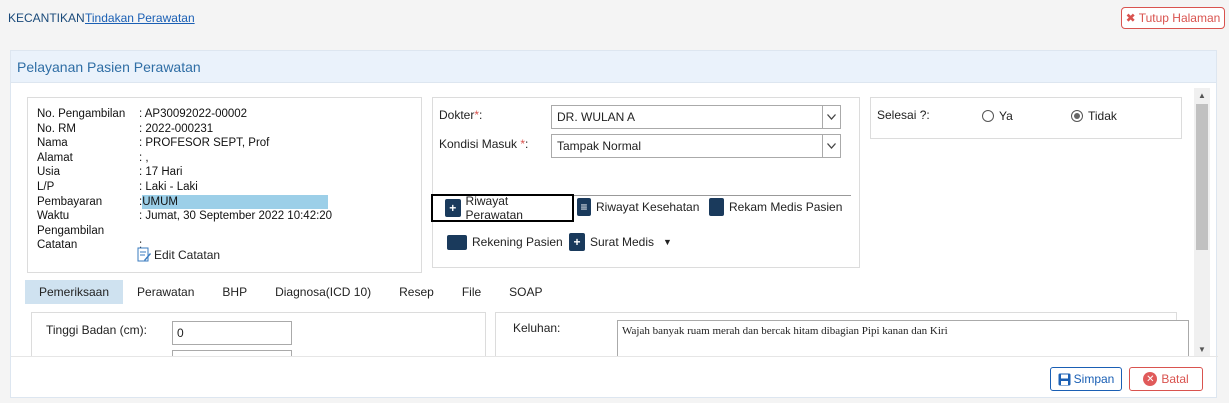 The image size is (1229, 403). What do you see at coordinates (176, 128) in the screenshot?
I see `patient-value: : 2022-000231` at bounding box center [176, 128].